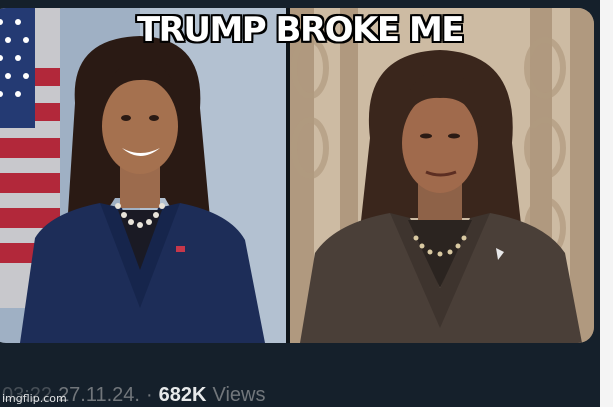 The height and width of the screenshot is (407, 613). Describe the element at coordinates (606, 203) in the screenshot. I see `page-gutter` at that location.